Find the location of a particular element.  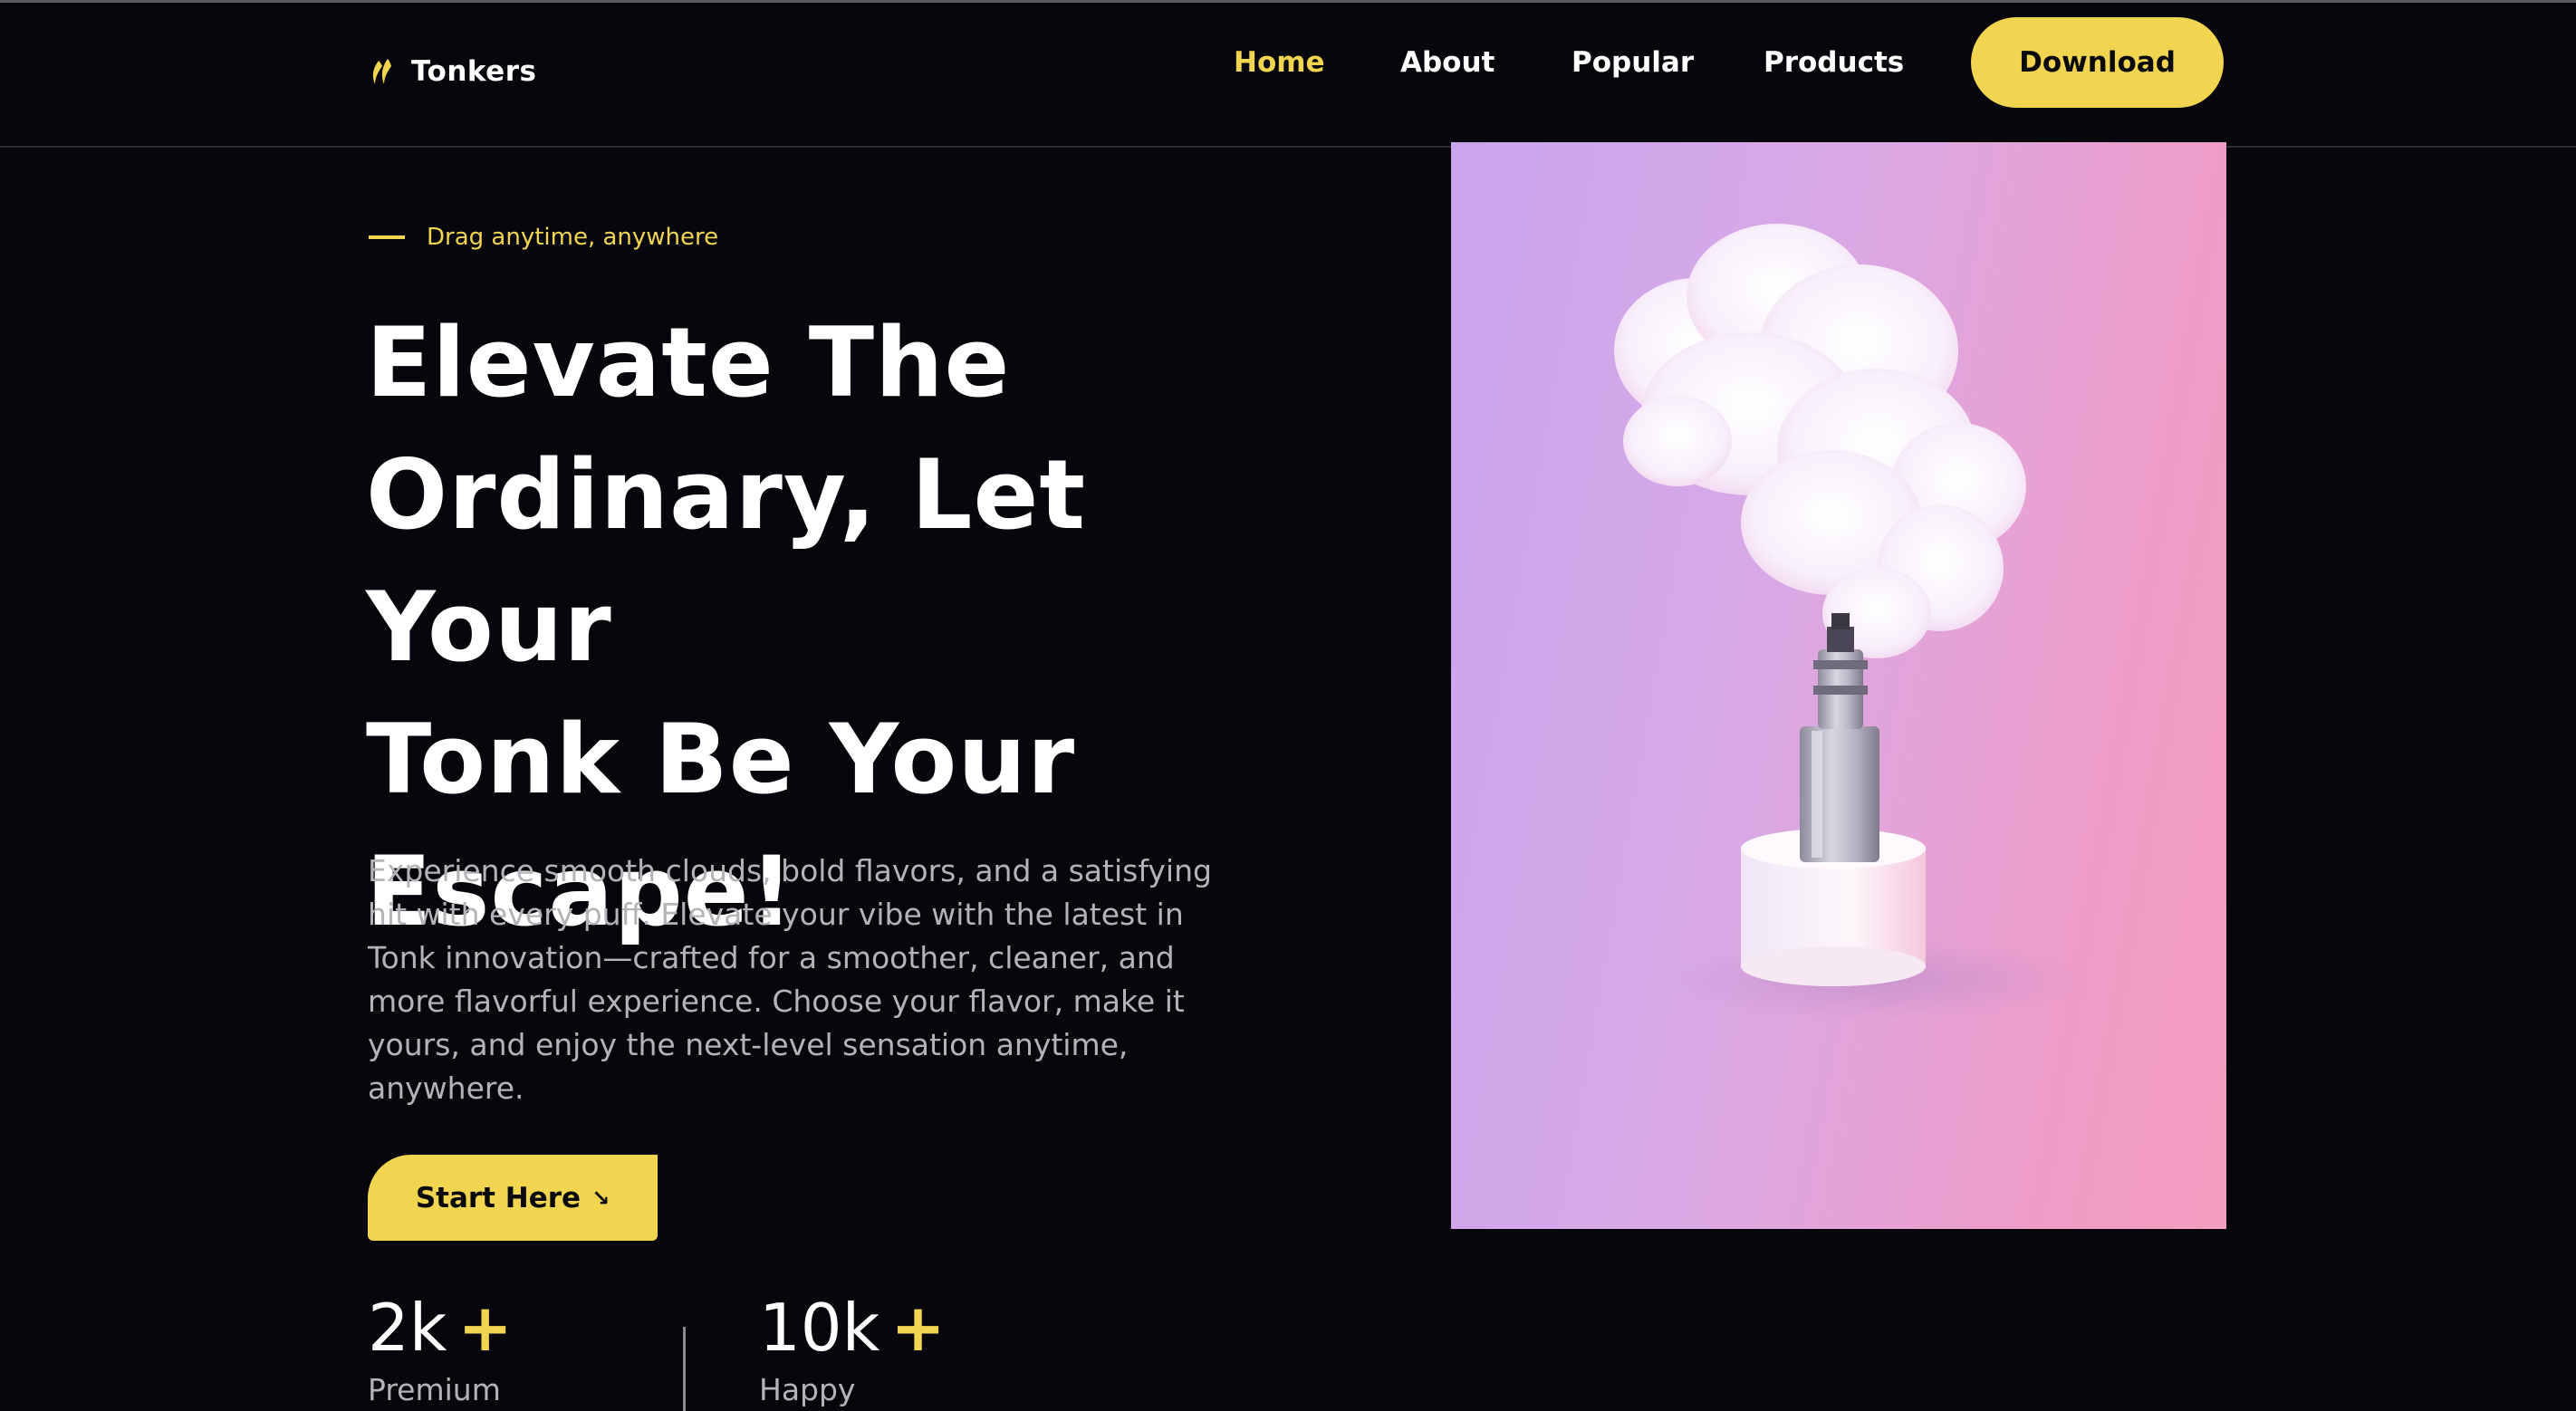

stat-label: Happy is located at coordinates (807, 1390).